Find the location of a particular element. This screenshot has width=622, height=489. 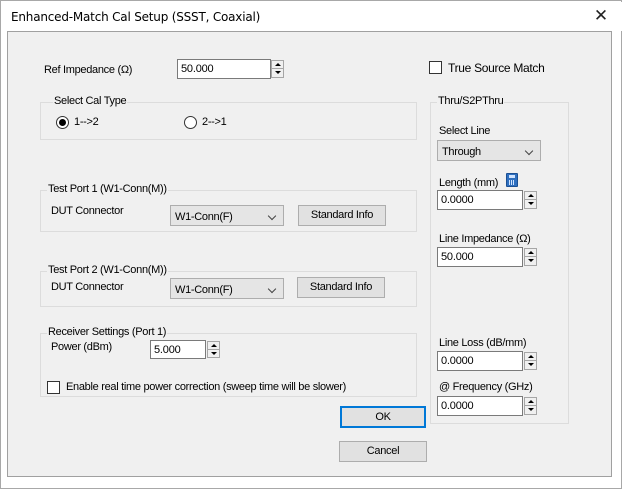

line-impedance-spinner is located at coordinates (530, 257).